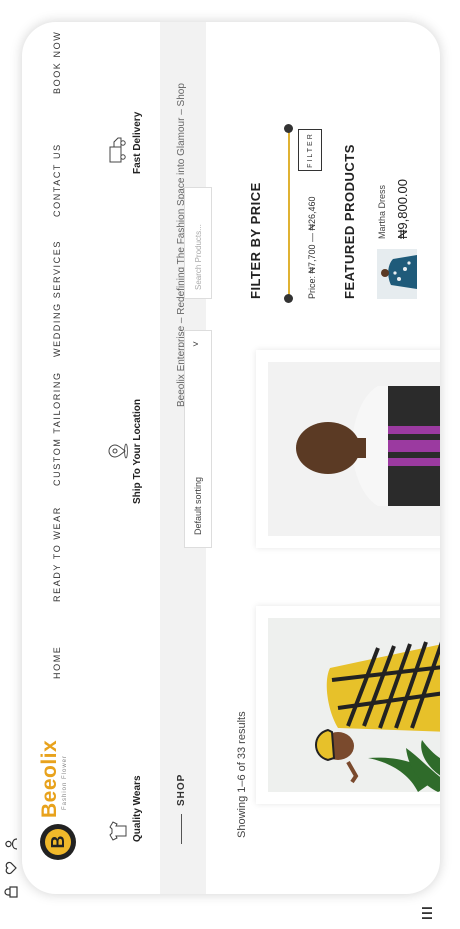 The width and height of the screenshot is (460, 929). Describe the element at coordinates (11, 892) in the screenshot. I see `lock-icon` at that location.